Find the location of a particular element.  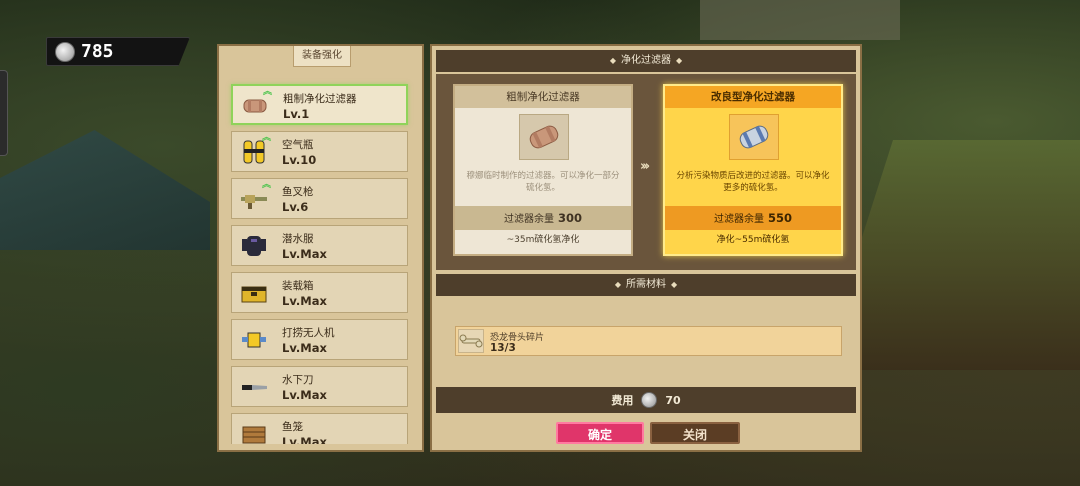

filter-icon is located at coordinates (544, 137).